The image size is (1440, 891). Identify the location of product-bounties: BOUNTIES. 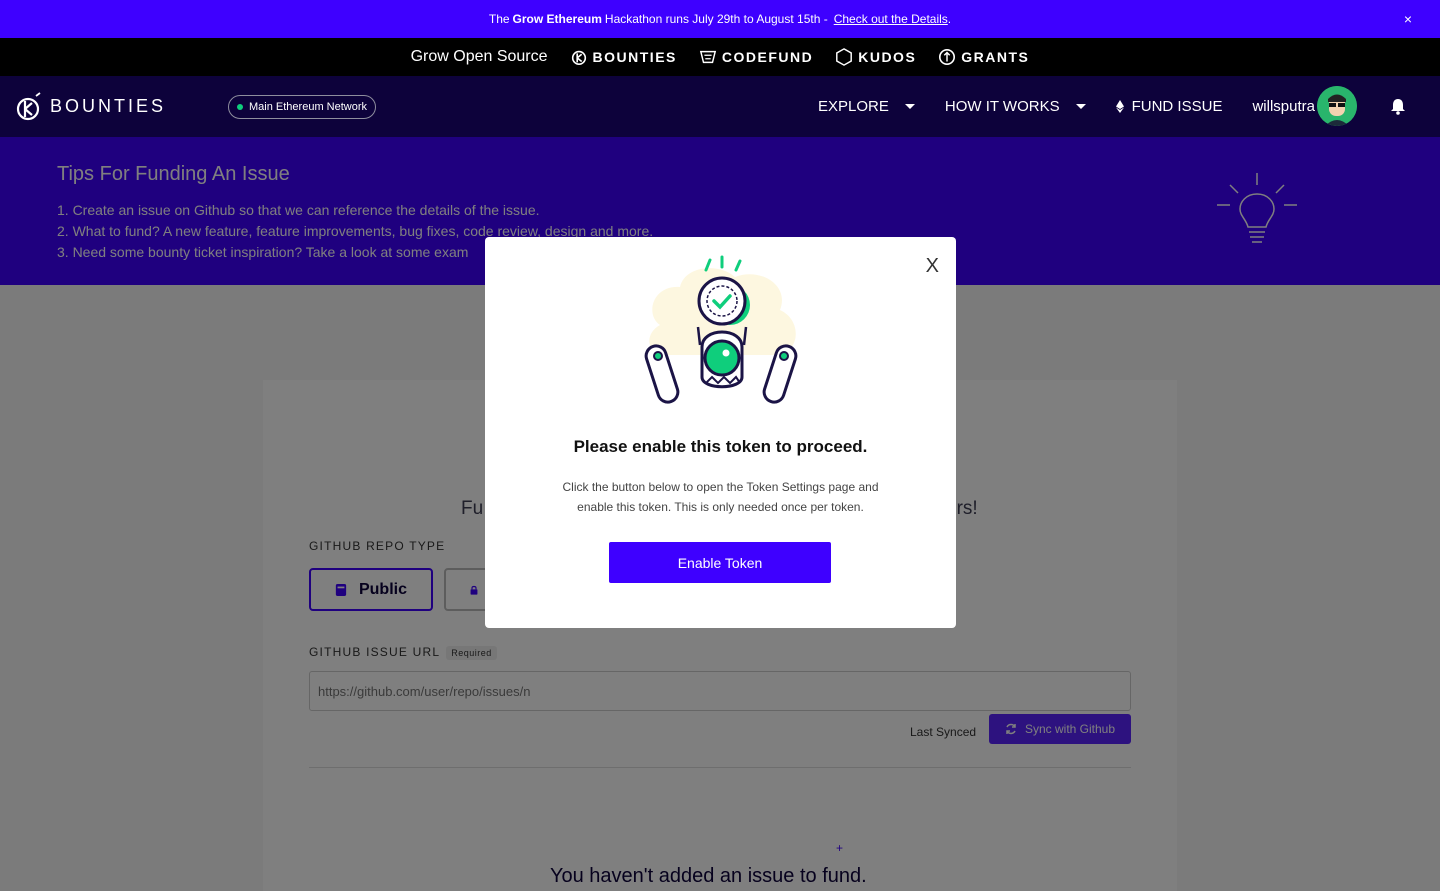
(623, 57).